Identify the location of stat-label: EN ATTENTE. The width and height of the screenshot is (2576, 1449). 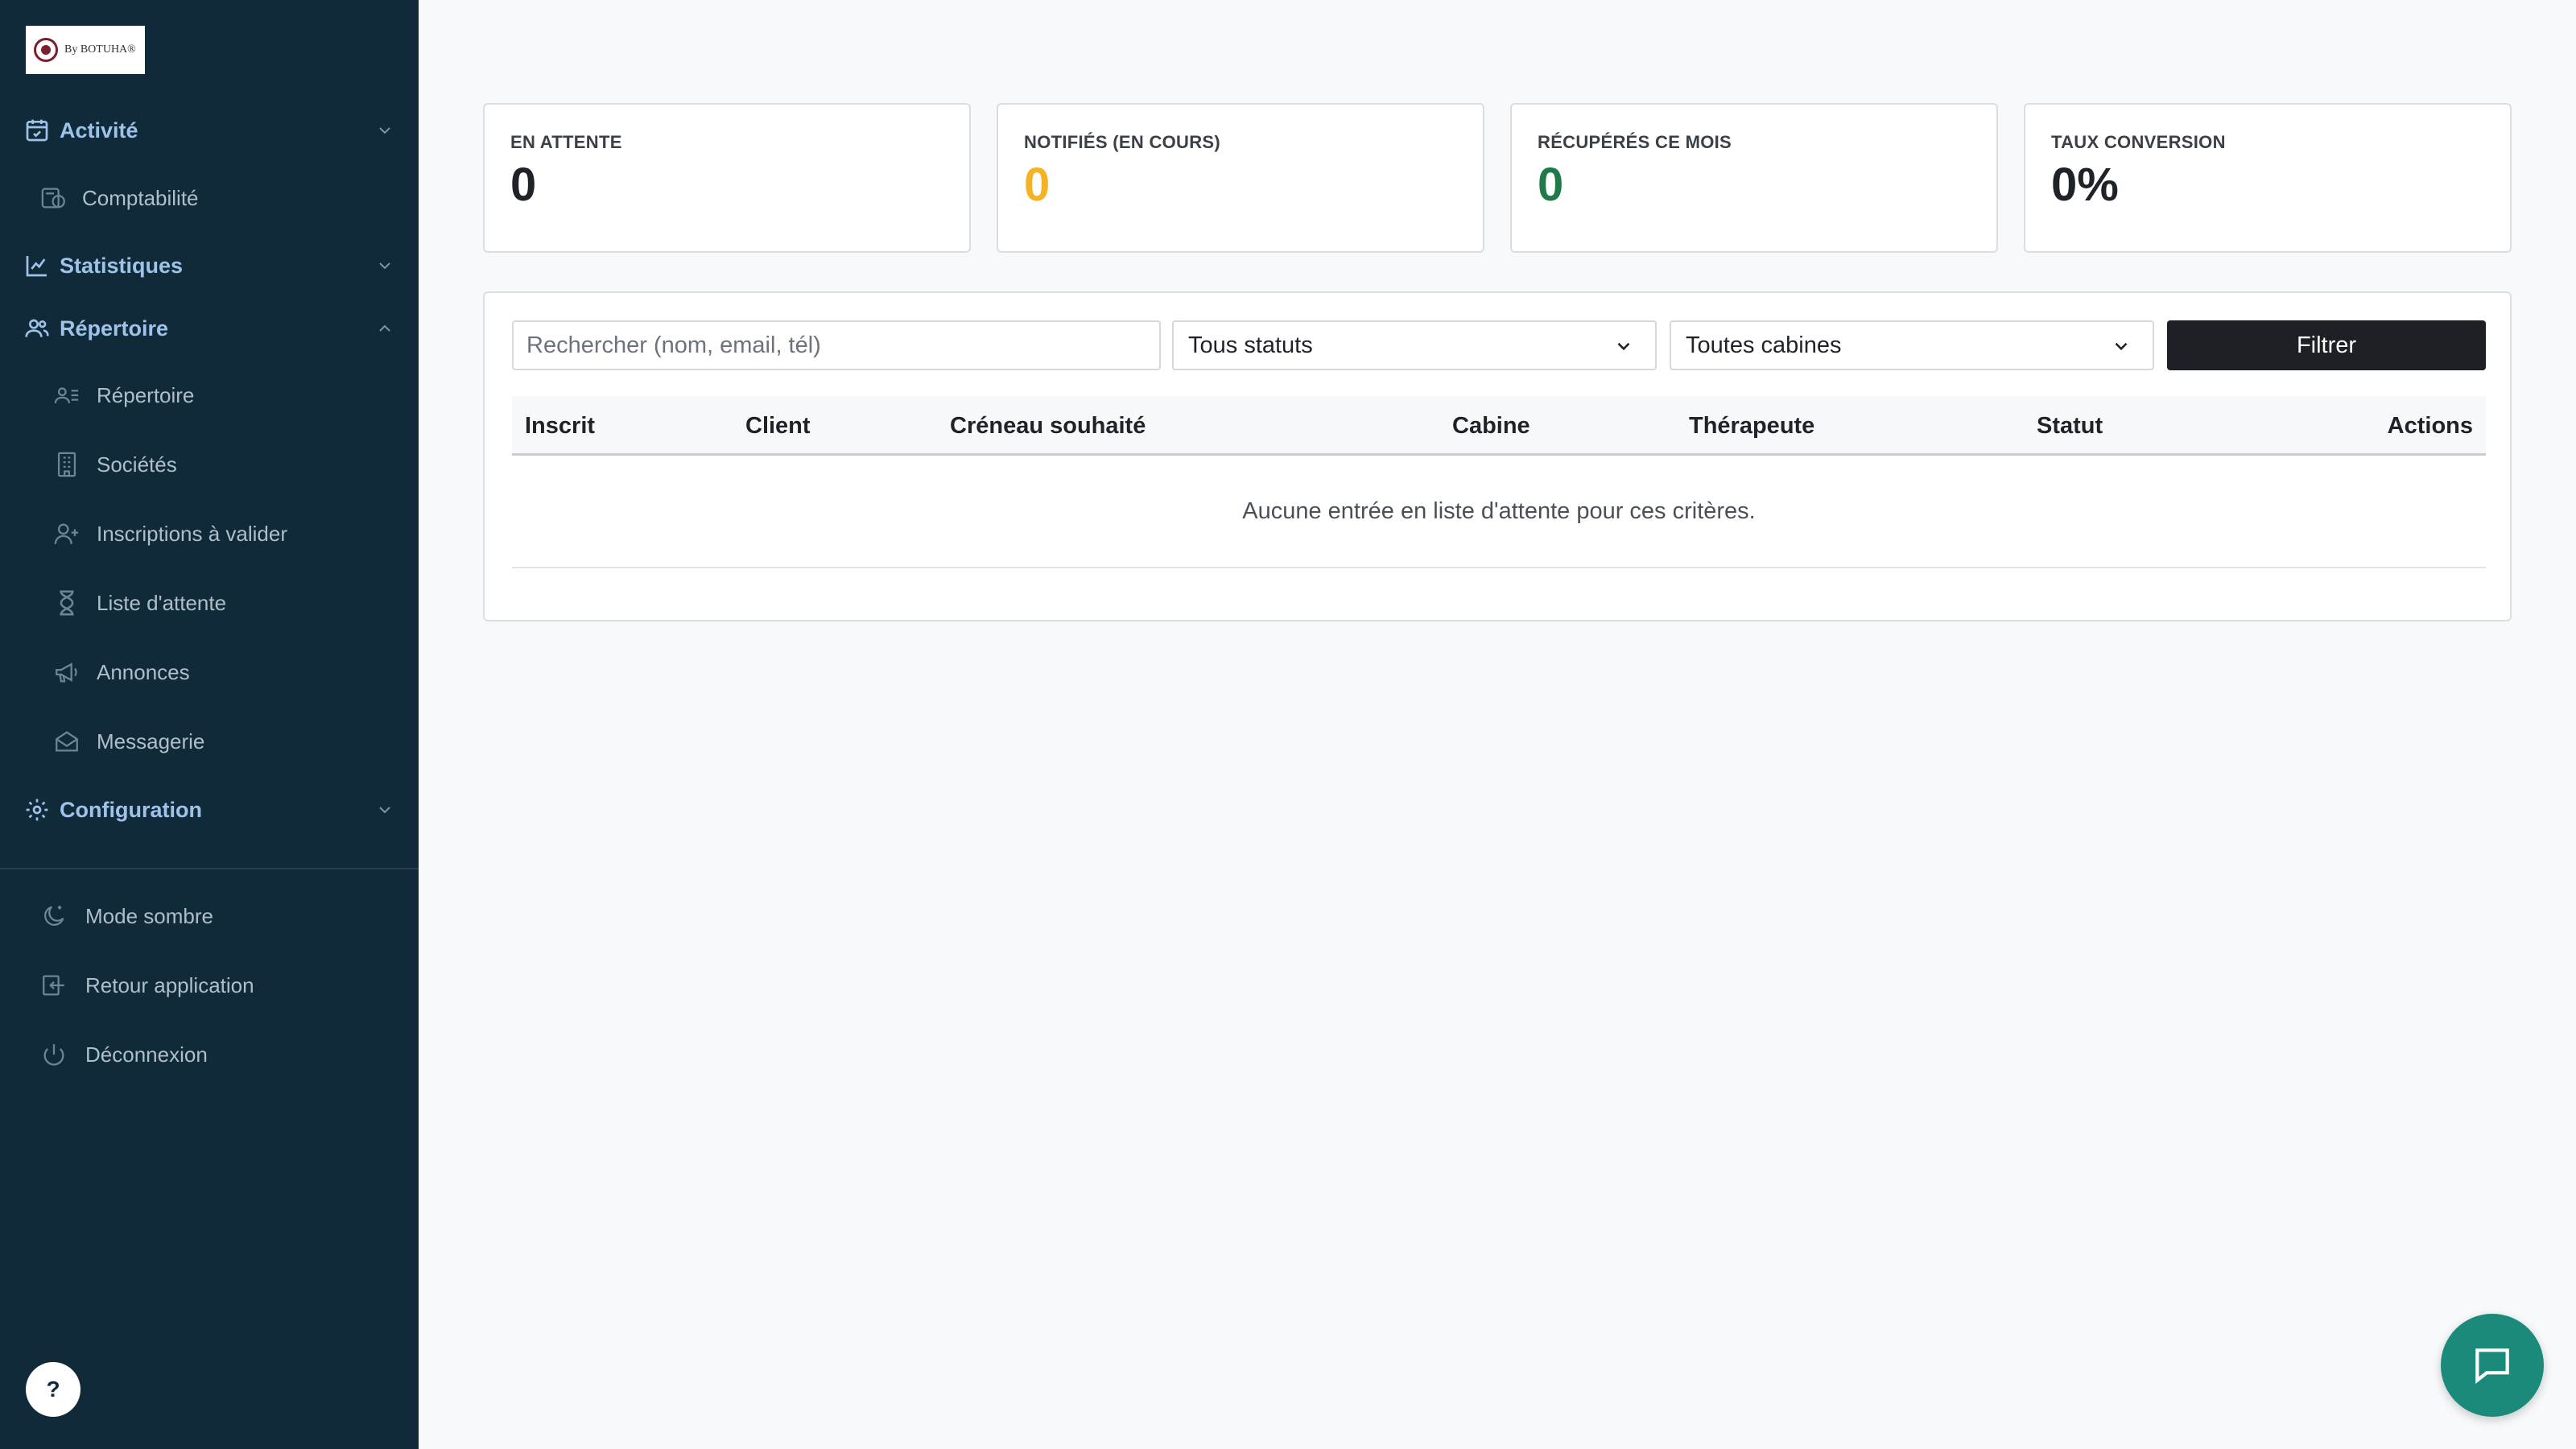
(566, 142).